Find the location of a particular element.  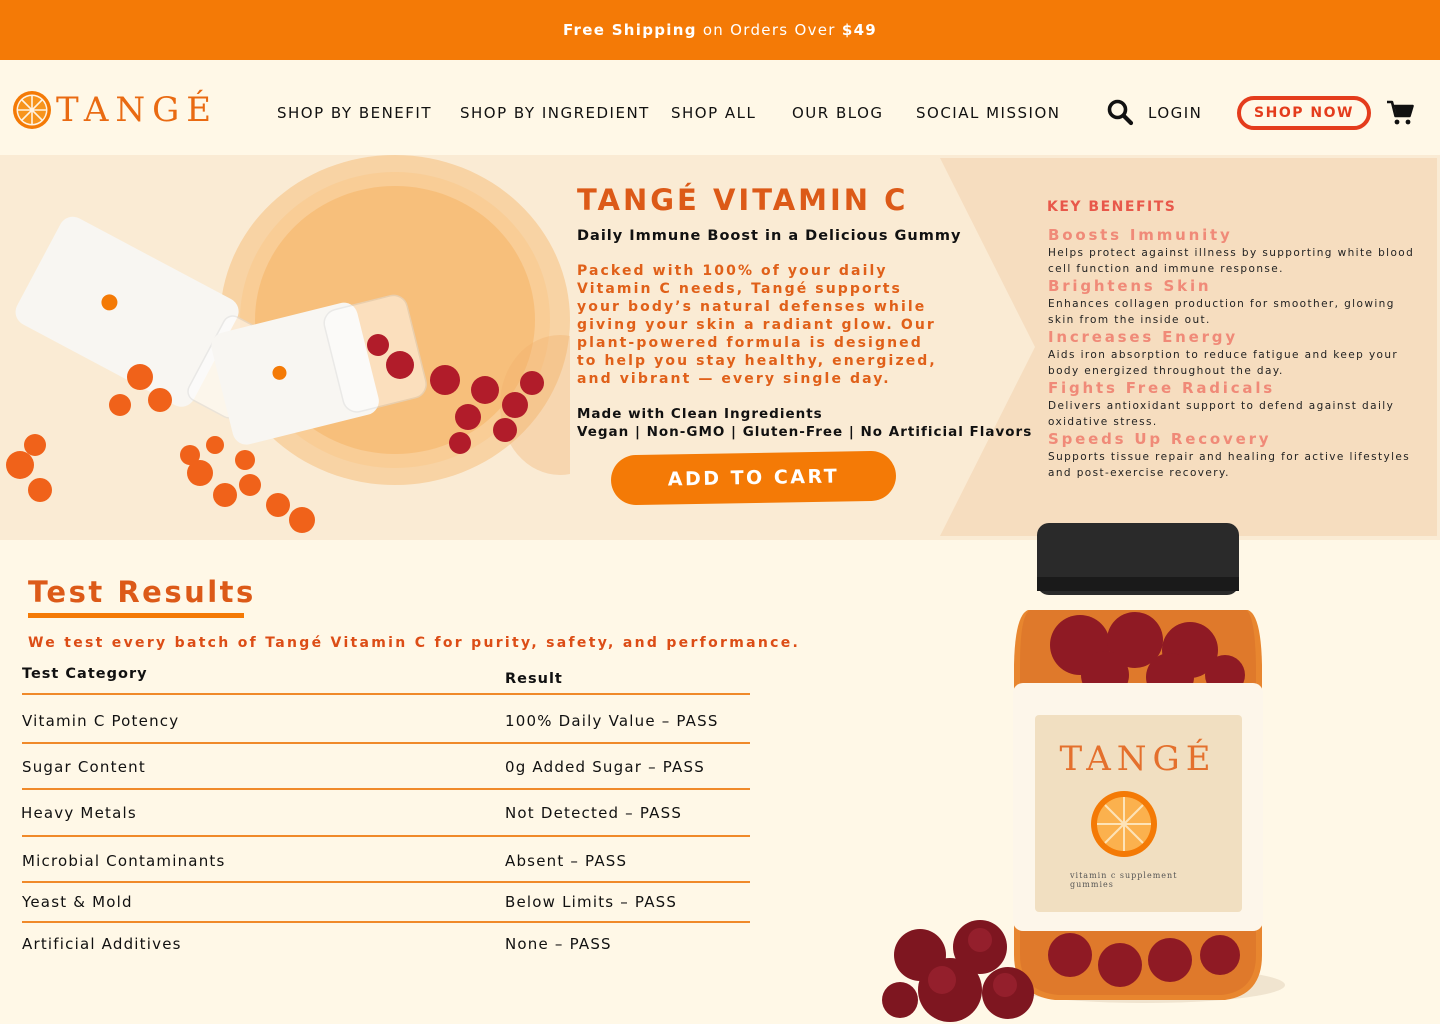

clean-ingredients-heading: Made with Clean Ingredients is located at coordinates (700, 414).